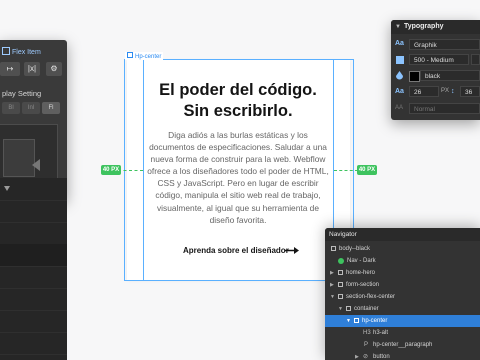 This screenshot has height=360, width=480. I want to click on learn-designer-link: Aprenda sobre el diseñador, so click(236, 250).